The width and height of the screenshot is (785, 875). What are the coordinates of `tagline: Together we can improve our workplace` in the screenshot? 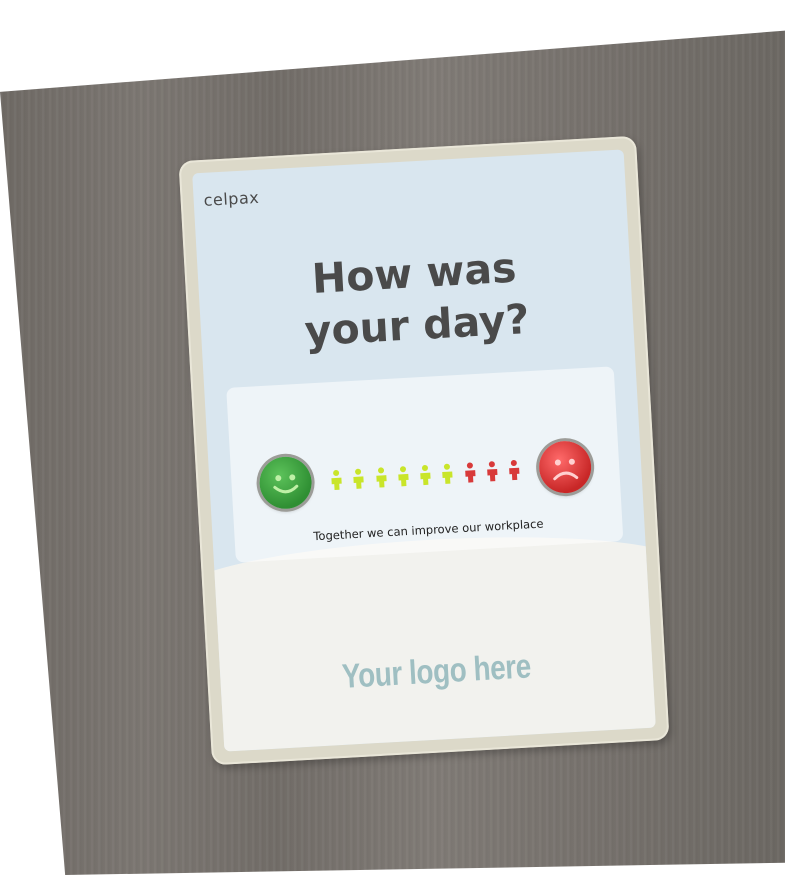 It's located at (428, 530).